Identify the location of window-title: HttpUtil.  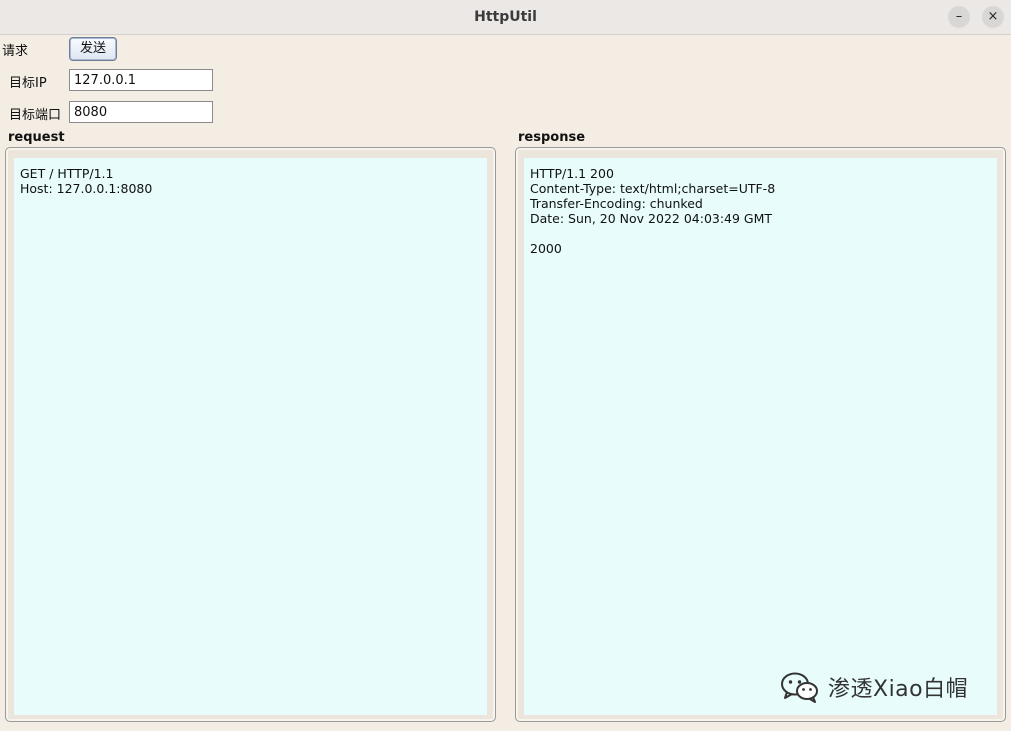
(505, 17).